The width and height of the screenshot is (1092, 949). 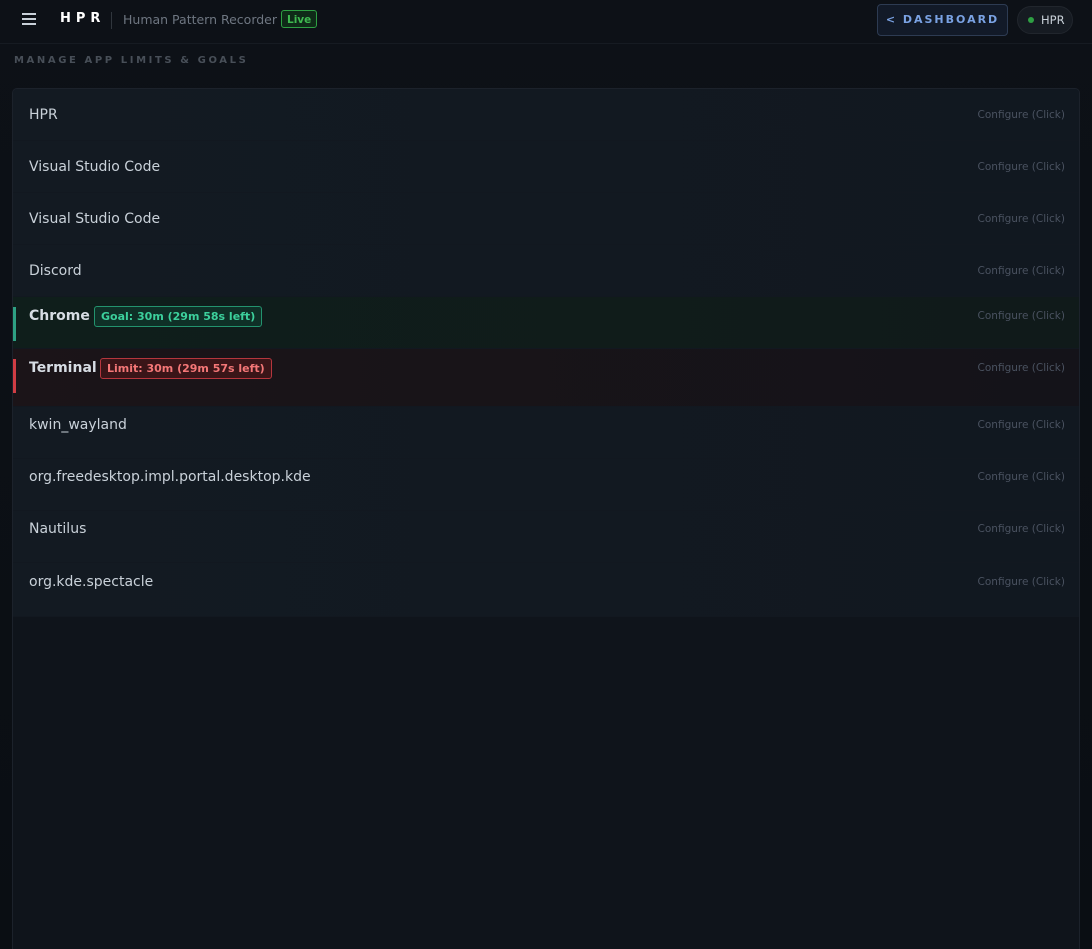 What do you see at coordinates (546, 537) in the screenshot?
I see `app-row: Nautilus Configure (Click)` at bounding box center [546, 537].